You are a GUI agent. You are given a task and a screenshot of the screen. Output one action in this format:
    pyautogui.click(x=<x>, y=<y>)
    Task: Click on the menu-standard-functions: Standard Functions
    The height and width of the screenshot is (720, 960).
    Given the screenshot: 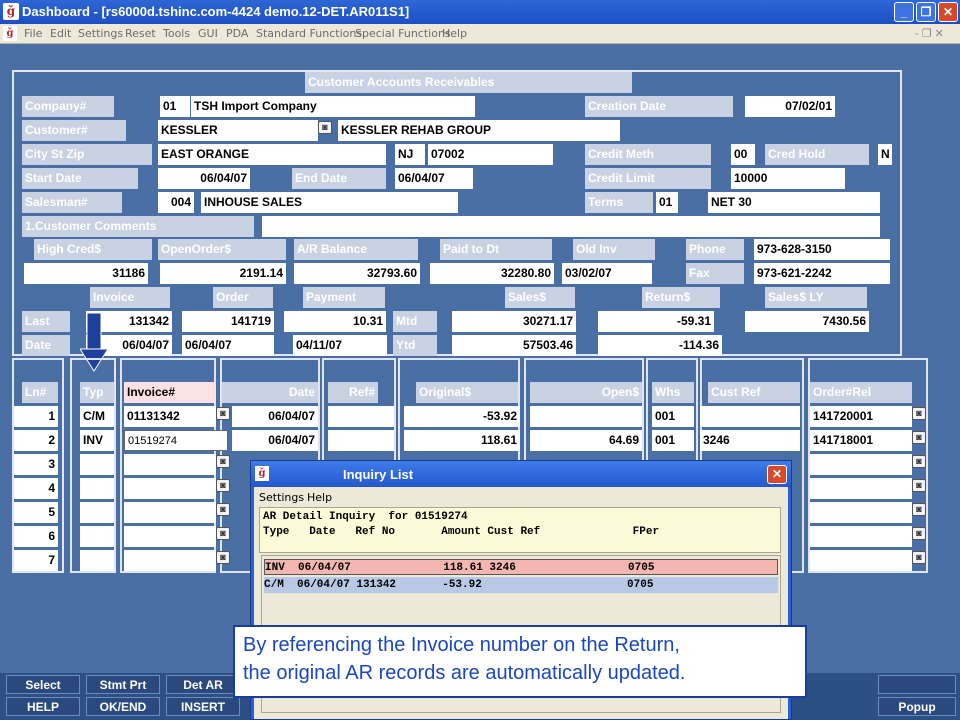 What is the action you would take?
    pyautogui.click(x=309, y=33)
    